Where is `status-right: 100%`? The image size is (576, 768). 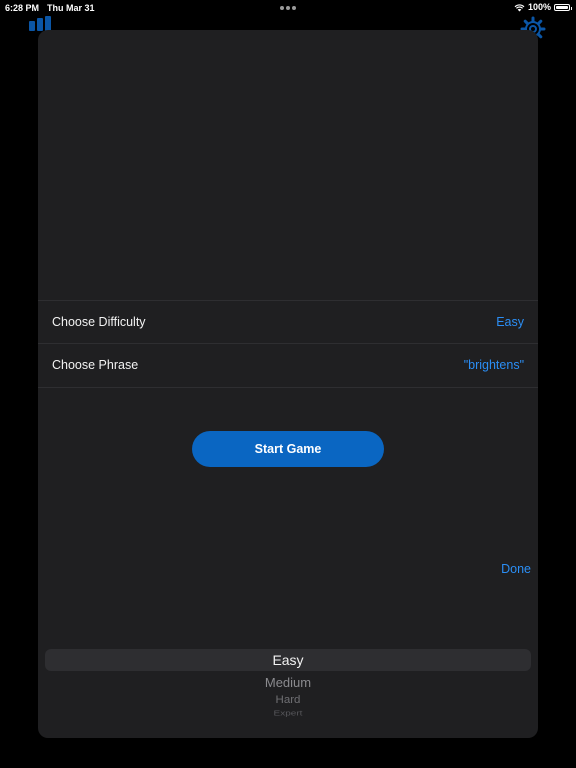 status-right: 100% is located at coordinates (543, 7).